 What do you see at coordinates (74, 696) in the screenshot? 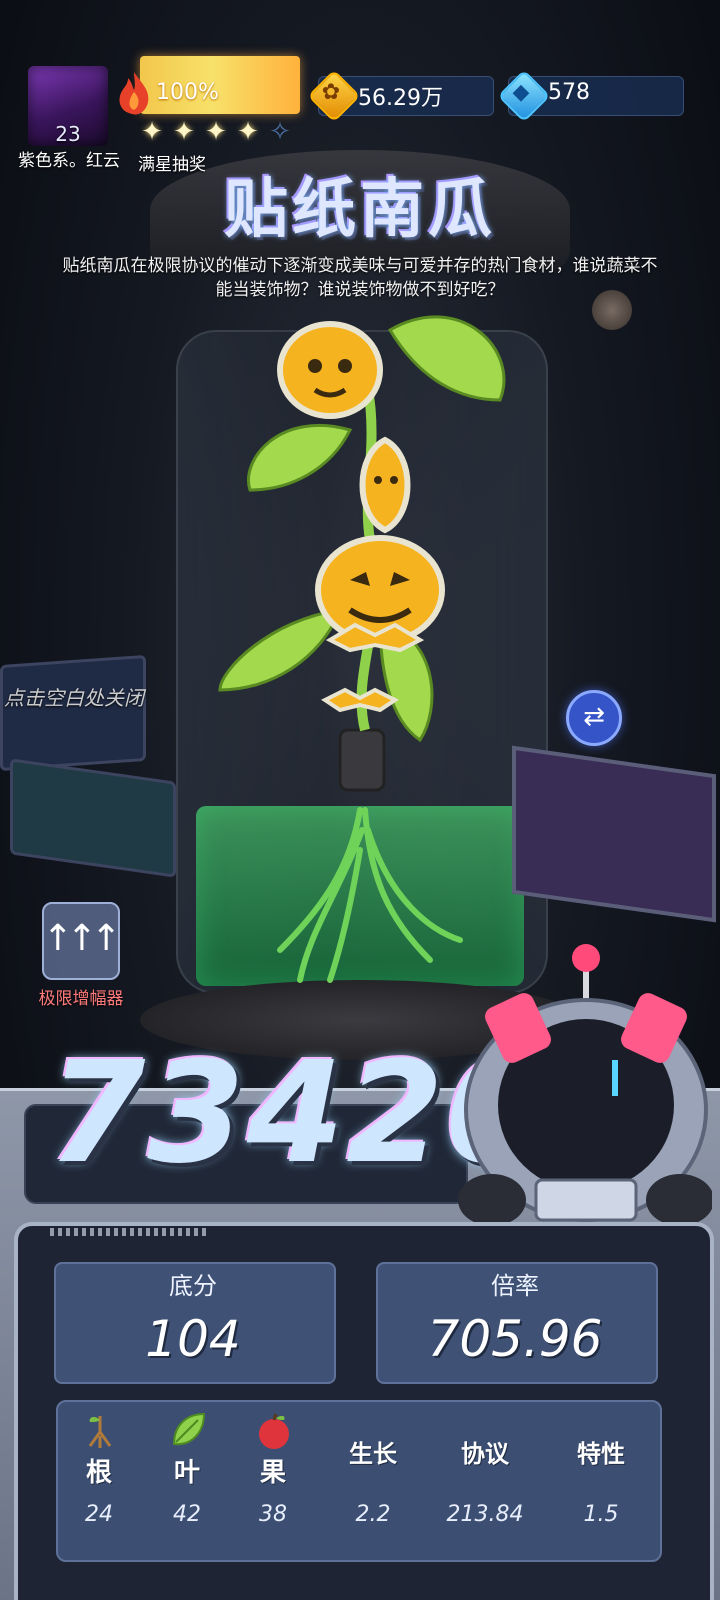
I see `close-hint: 点击空白处关闭` at bounding box center [74, 696].